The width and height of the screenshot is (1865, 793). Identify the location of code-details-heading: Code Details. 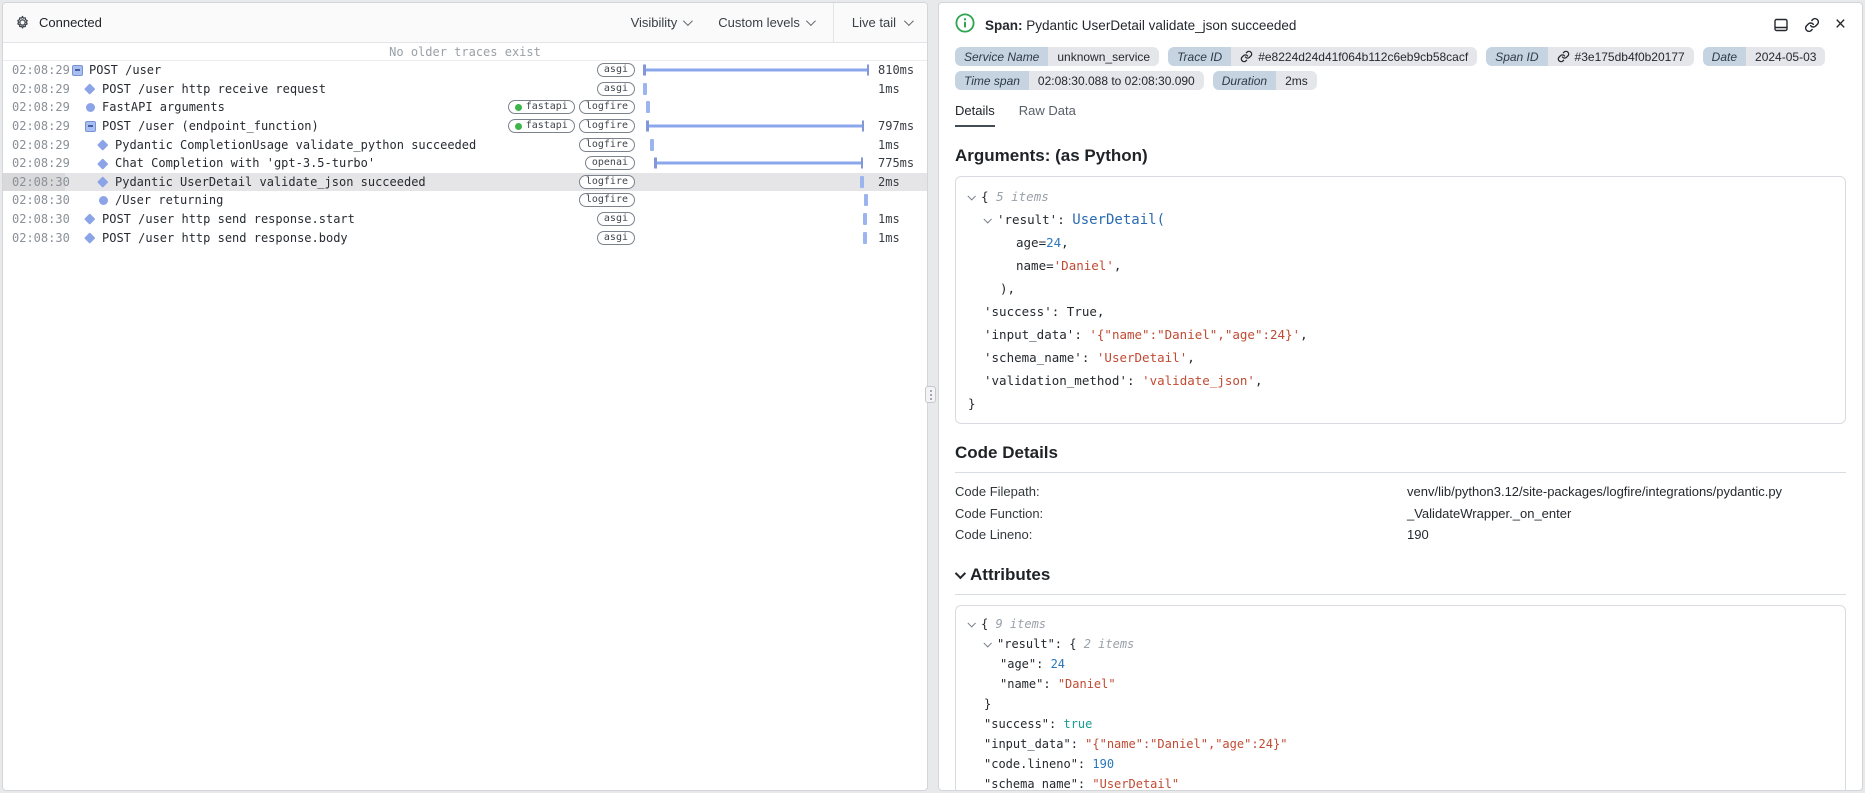
(1006, 452).